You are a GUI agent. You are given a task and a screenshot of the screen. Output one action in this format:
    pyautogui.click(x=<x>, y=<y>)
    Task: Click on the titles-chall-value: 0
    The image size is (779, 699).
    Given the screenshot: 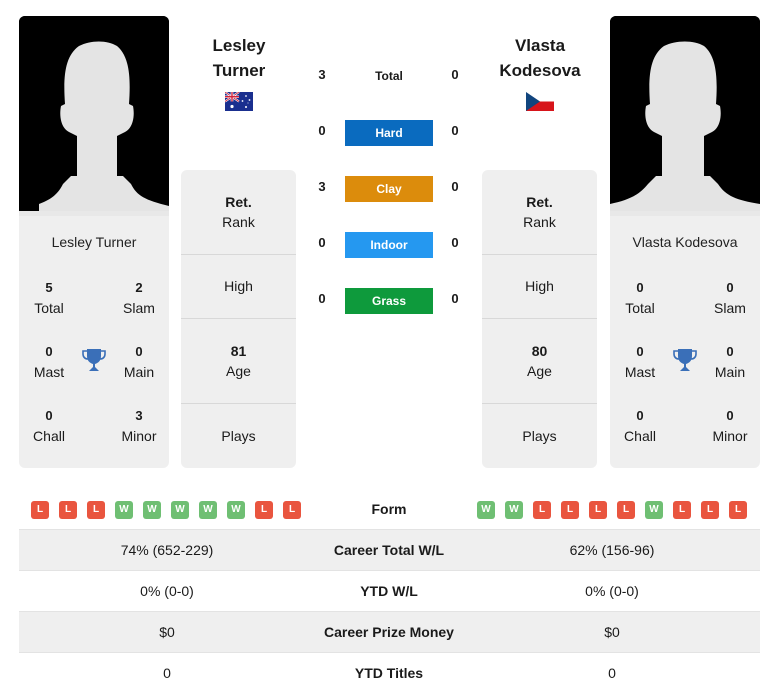 What is the action you would take?
    pyautogui.click(x=49, y=415)
    